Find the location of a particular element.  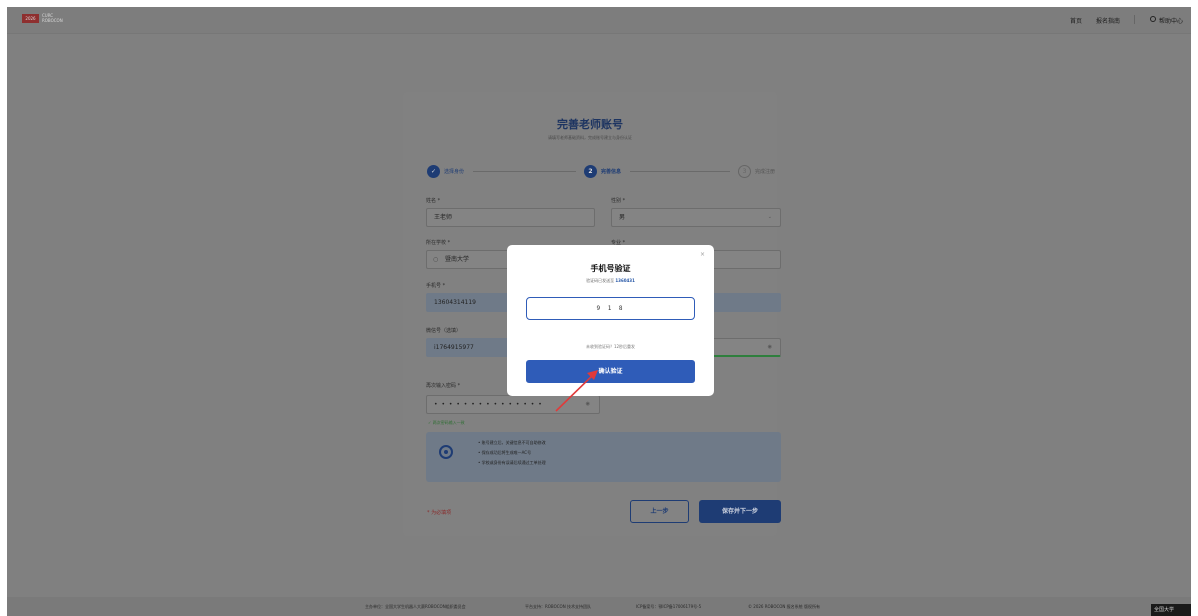

step-2-label: 完善信息 is located at coordinates (611, 172).